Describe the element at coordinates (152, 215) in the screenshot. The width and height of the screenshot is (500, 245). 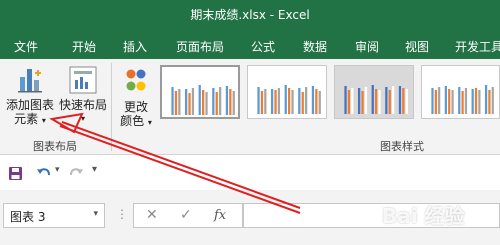
I see `cancel-icon: ✕` at that location.